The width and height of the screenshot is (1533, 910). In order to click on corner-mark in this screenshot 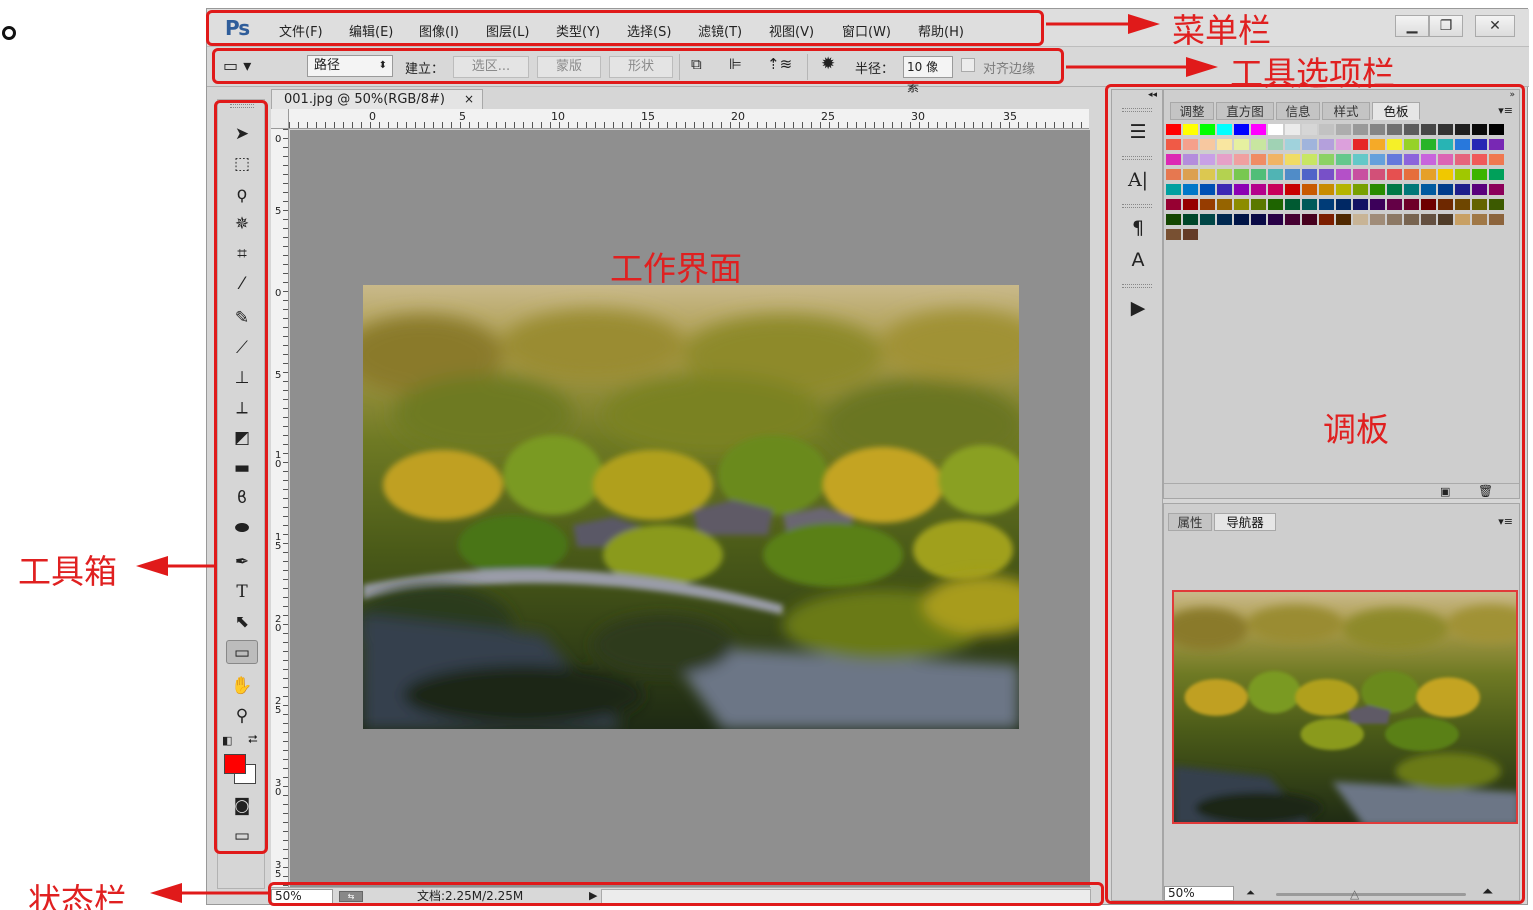, I will do `click(9, 33)`.